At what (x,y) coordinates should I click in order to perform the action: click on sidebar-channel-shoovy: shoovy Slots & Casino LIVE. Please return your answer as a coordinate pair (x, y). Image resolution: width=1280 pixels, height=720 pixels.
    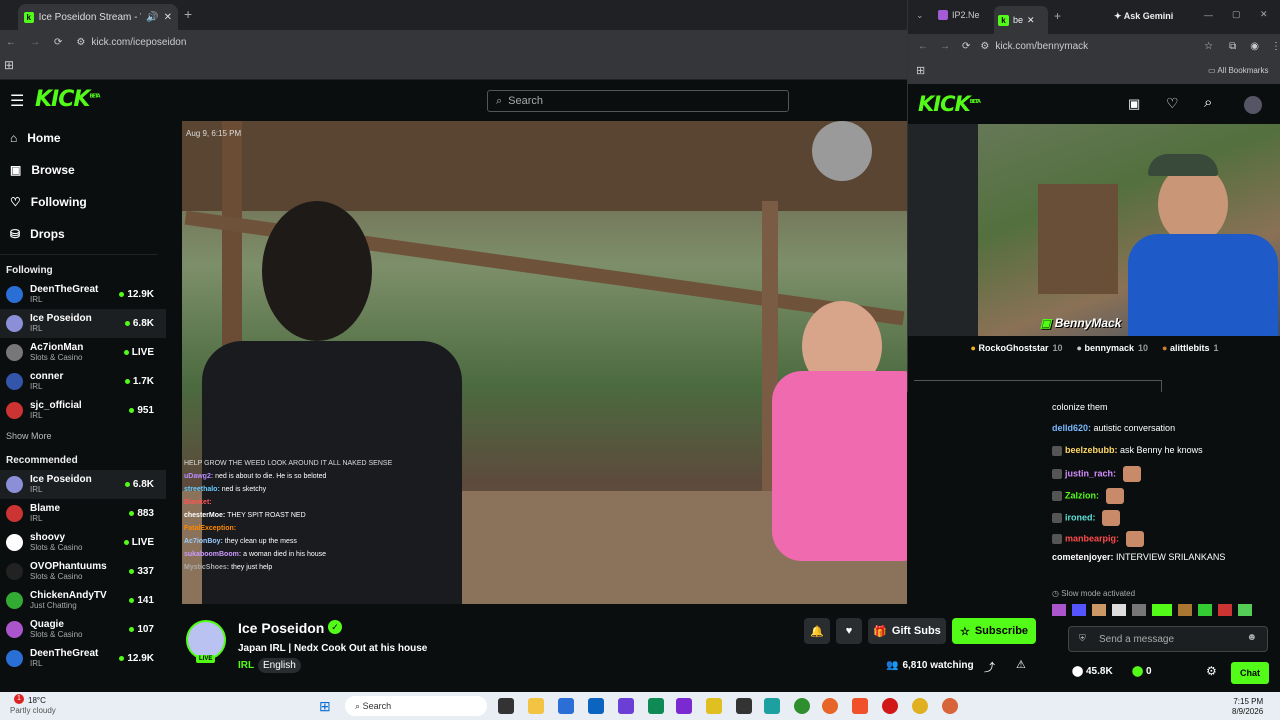
    Looking at the image, I should click on (83, 542).